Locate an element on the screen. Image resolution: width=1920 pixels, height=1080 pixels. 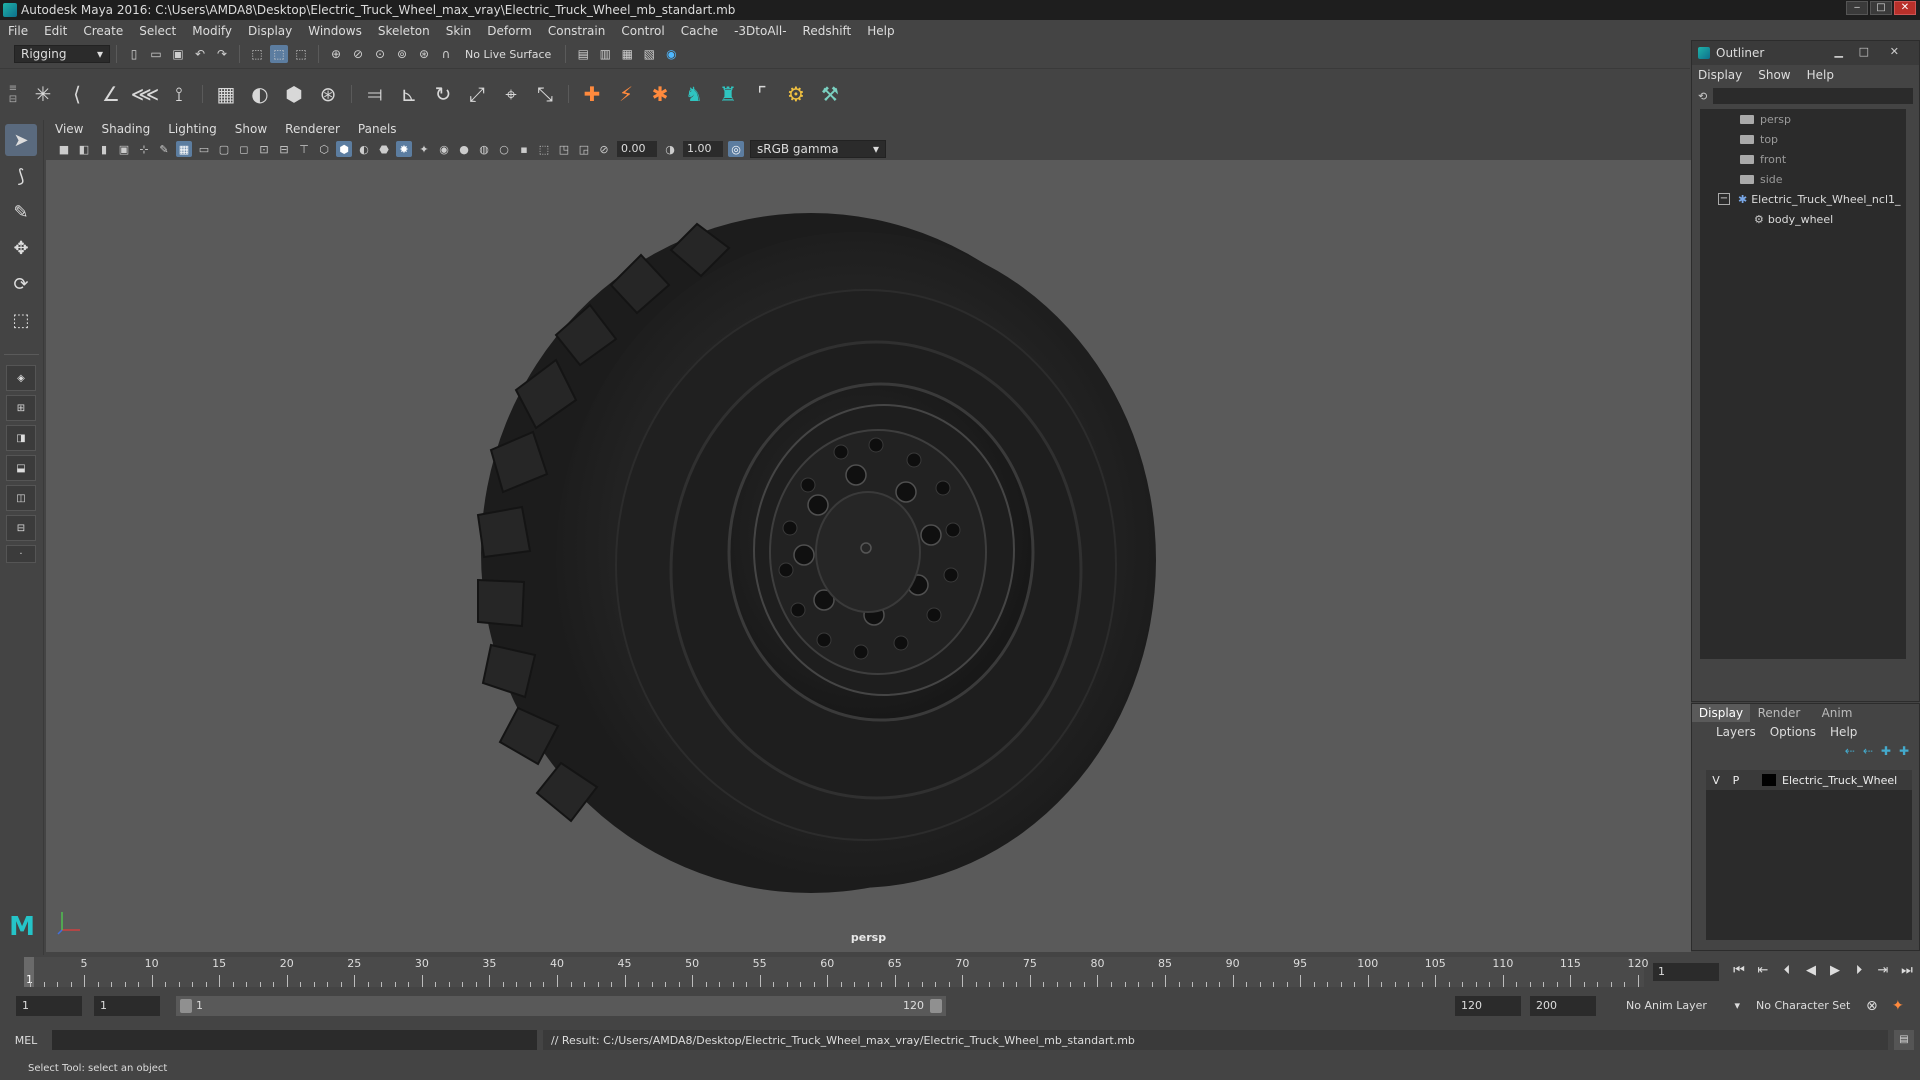
playback-end-field: 120 is located at coordinates (1488, 1006).